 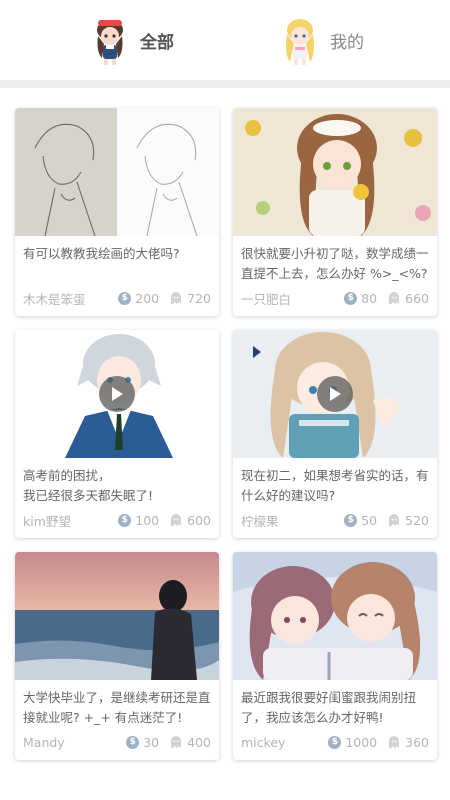 I want to click on post-meta: kim野望 $ 100 600, so click(x=117, y=520).